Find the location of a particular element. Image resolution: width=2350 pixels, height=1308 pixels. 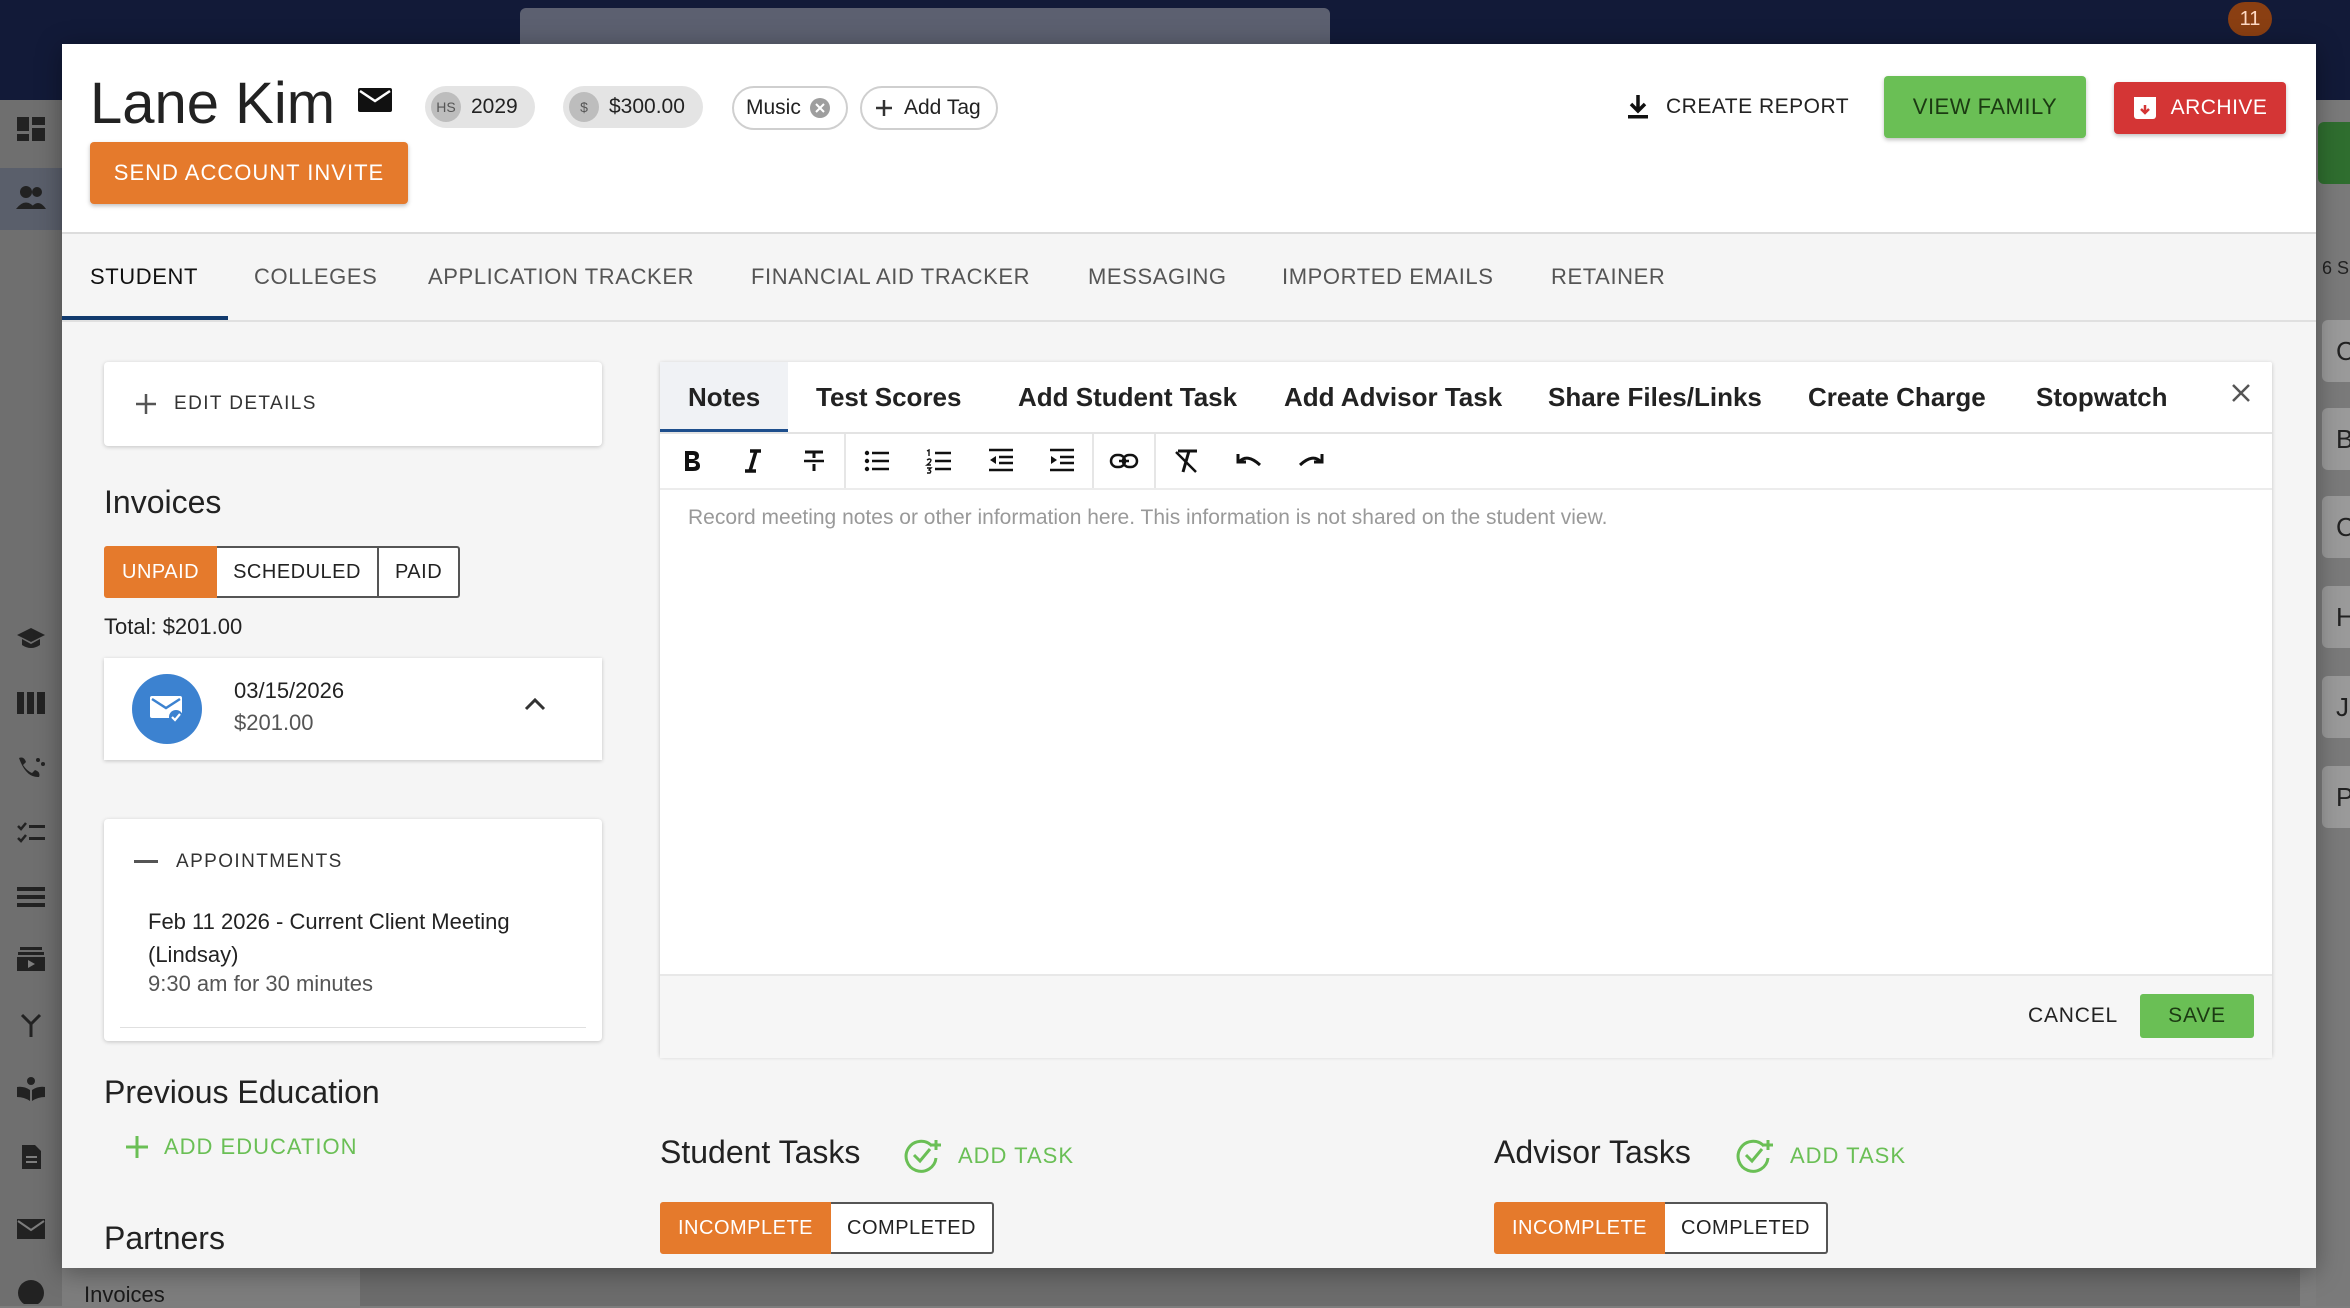

columns-icon is located at coordinates (31, 703).